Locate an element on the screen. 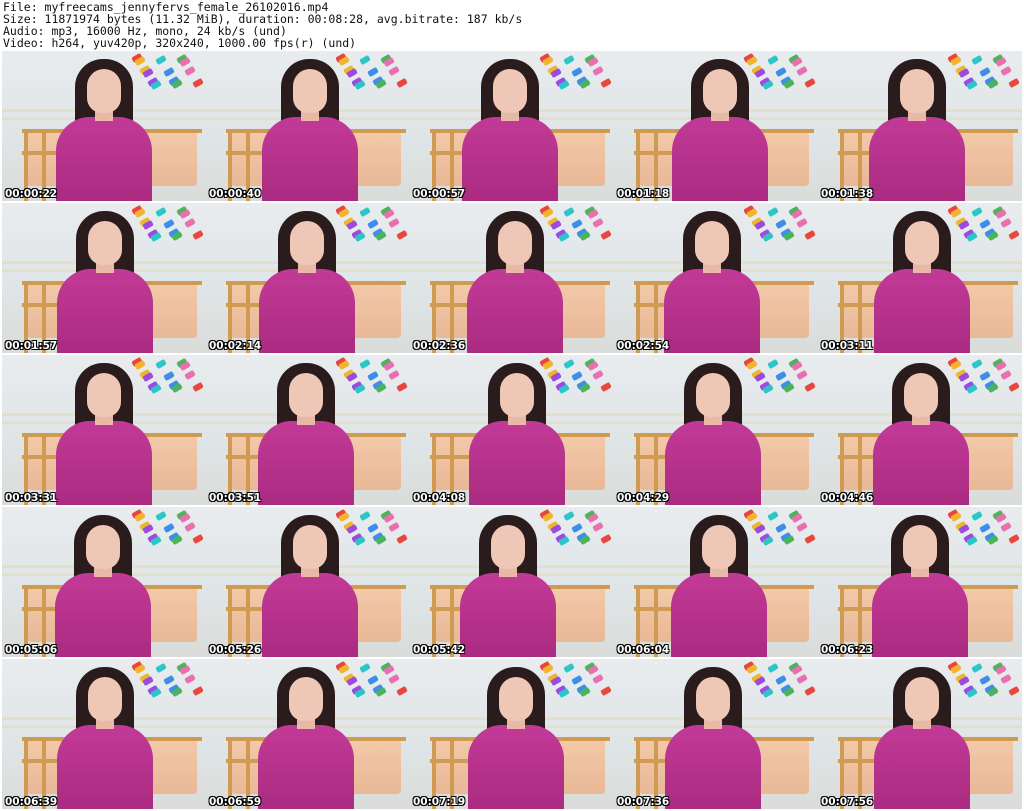  timestamp: 00:05:42 is located at coordinates (439, 650).